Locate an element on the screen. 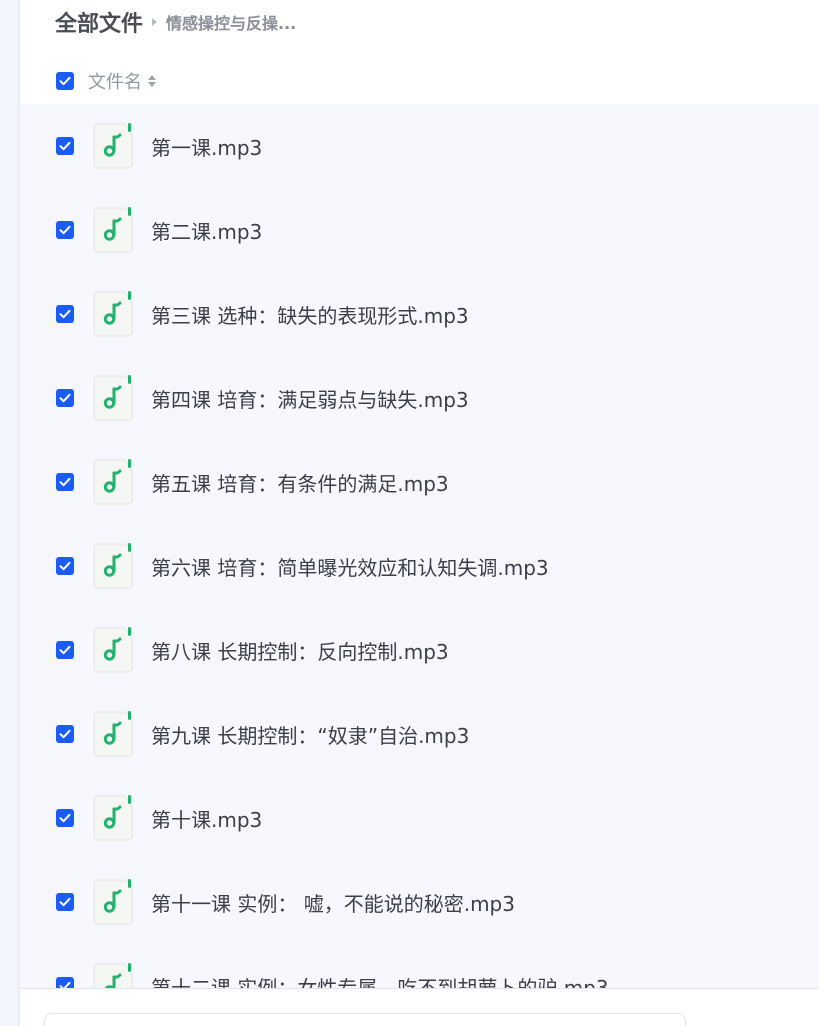 The image size is (819, 1026). file-row: 第十二课 实例：女性专属，吃不到胡萝卜的驴.mp3 is located at coordinates (419, 966).